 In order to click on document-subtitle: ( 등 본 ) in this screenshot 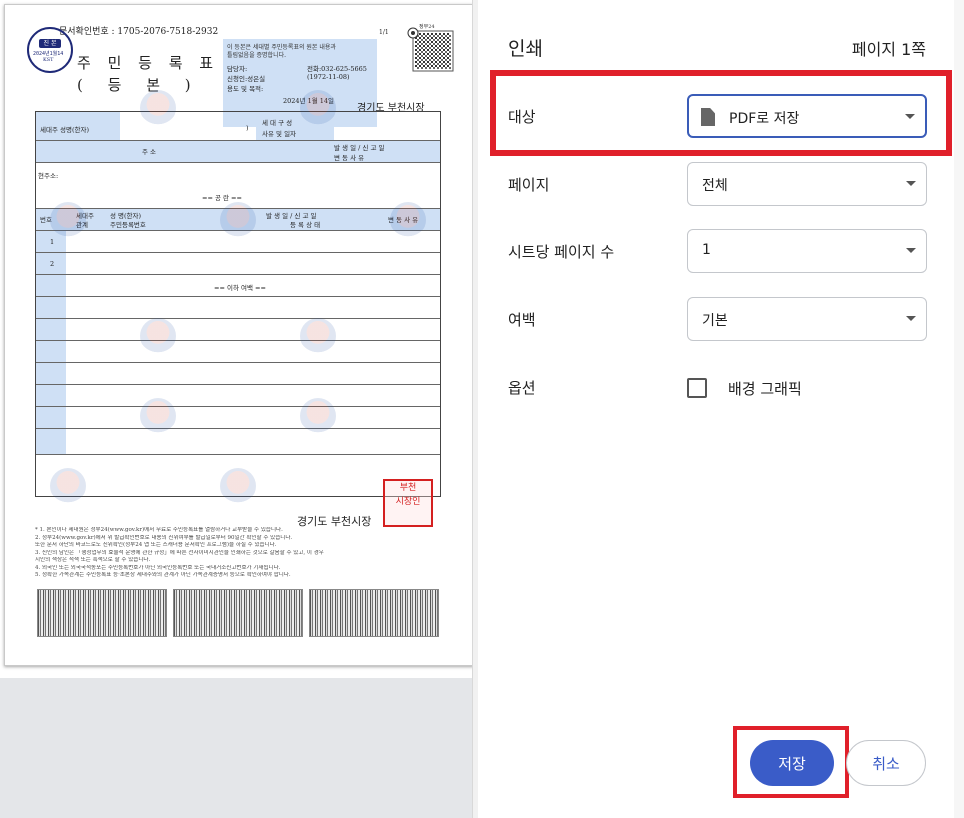, I will do `click(139, 85)`.